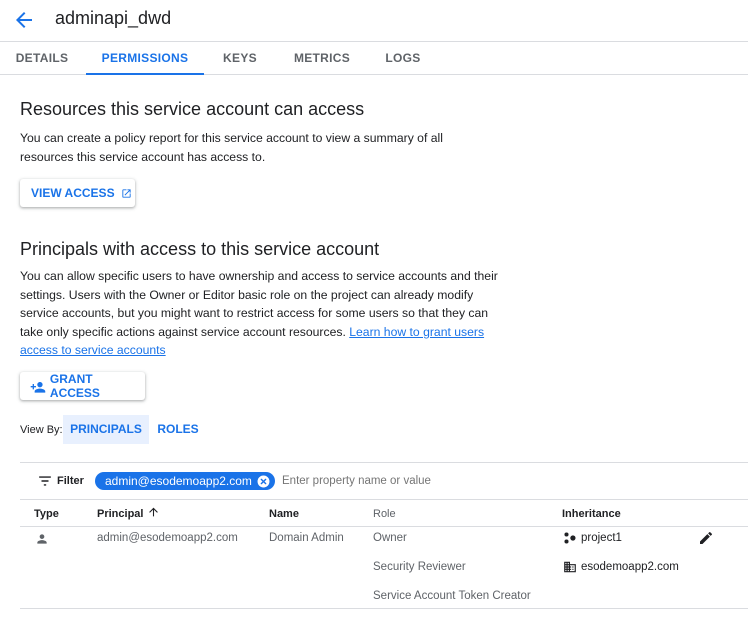  What do you see at coordinates (630, 567) in the screenshot?
I see `inheritance-organization: esodemoapp2.com` at bounding box center [630, 567].